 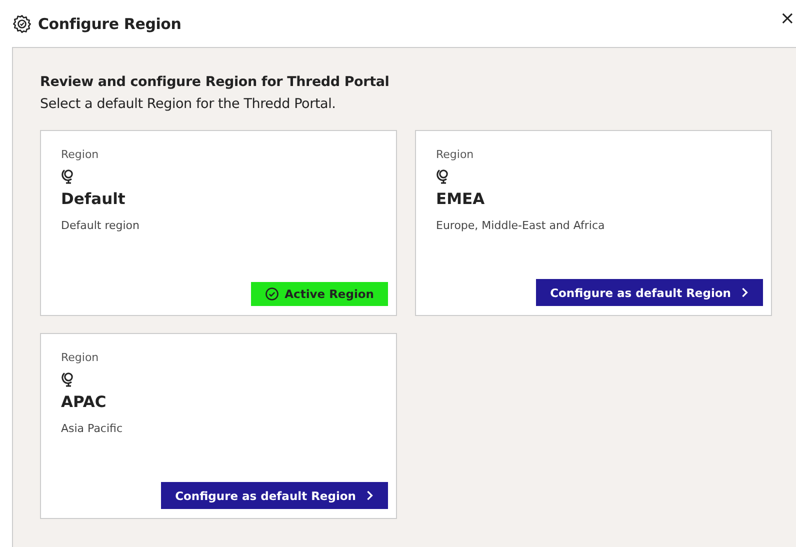 What do you see at coordinates (22, 24) in the screenshot?
I see `settings-icon` at bounding box center [22, 24].